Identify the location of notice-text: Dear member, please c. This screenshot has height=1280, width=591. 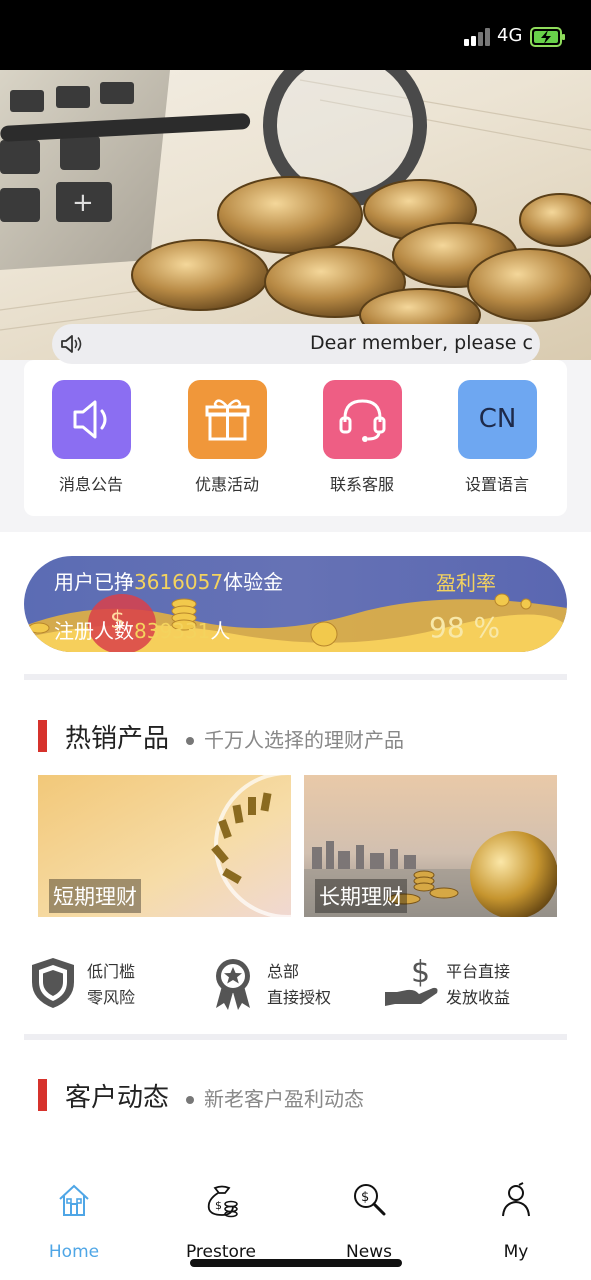
(421, 343).